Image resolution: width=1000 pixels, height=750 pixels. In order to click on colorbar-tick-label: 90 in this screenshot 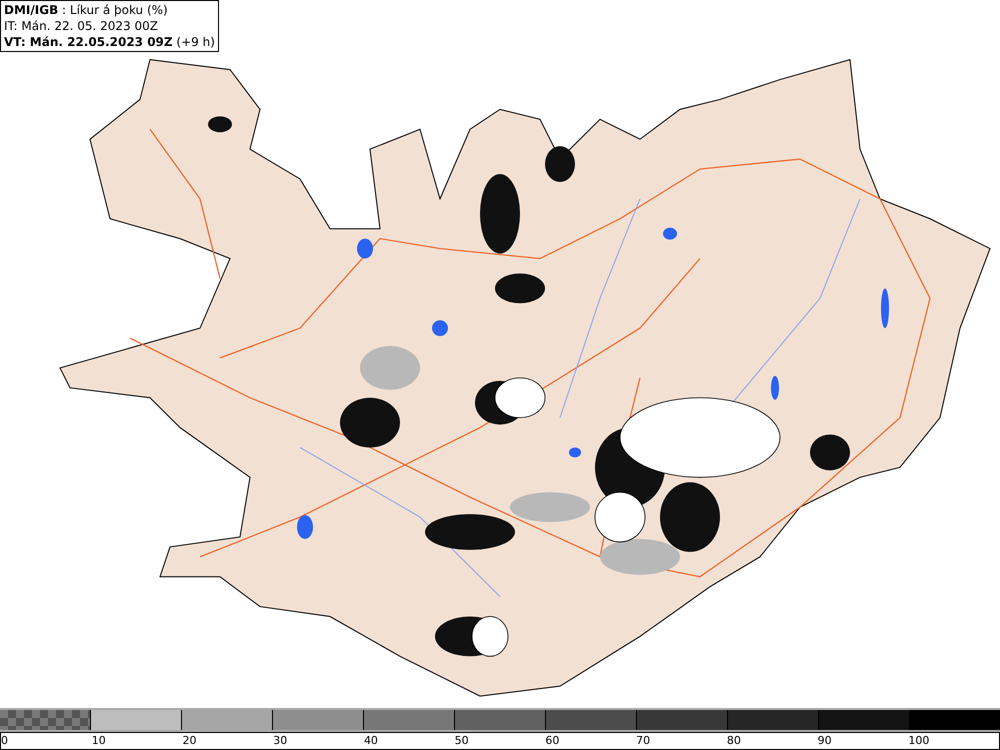, I will do `click(825, 740)`.